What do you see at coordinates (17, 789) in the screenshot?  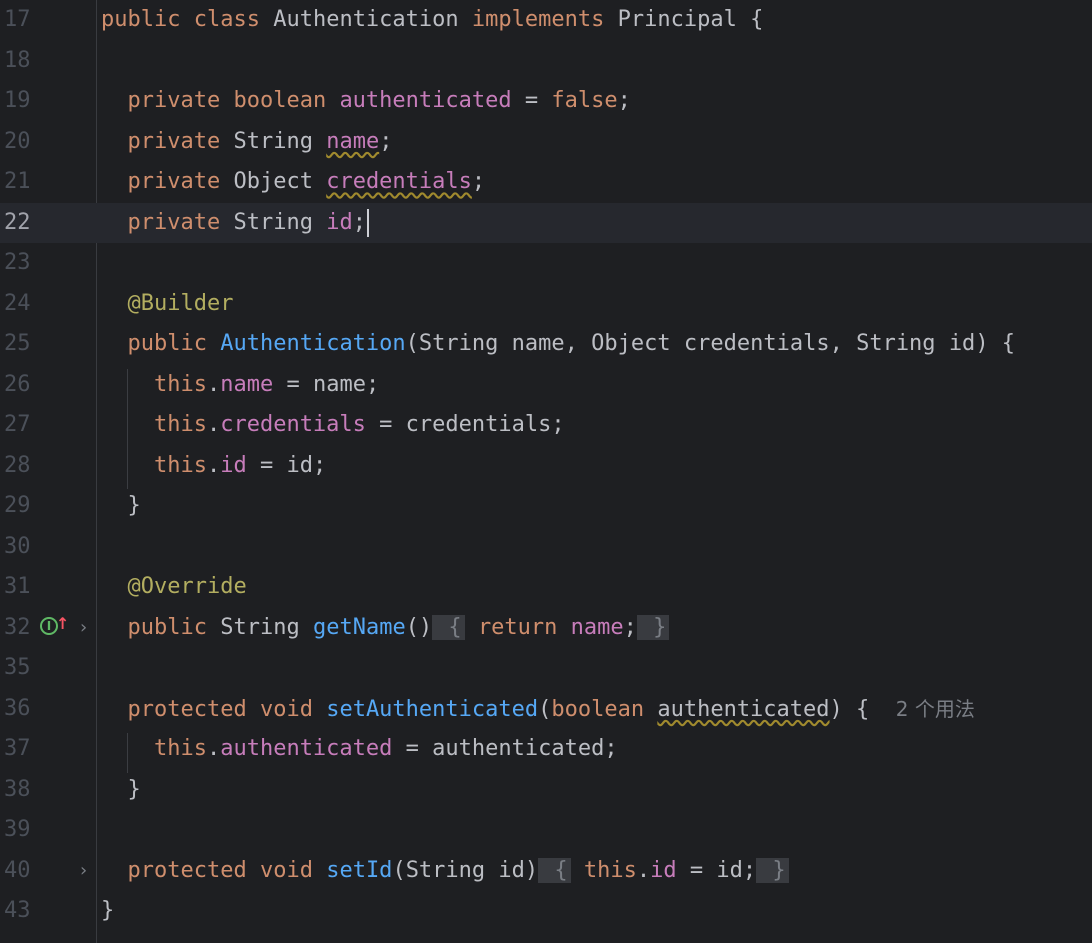 I see `line-number: 38` at bounding box center [17, 789].